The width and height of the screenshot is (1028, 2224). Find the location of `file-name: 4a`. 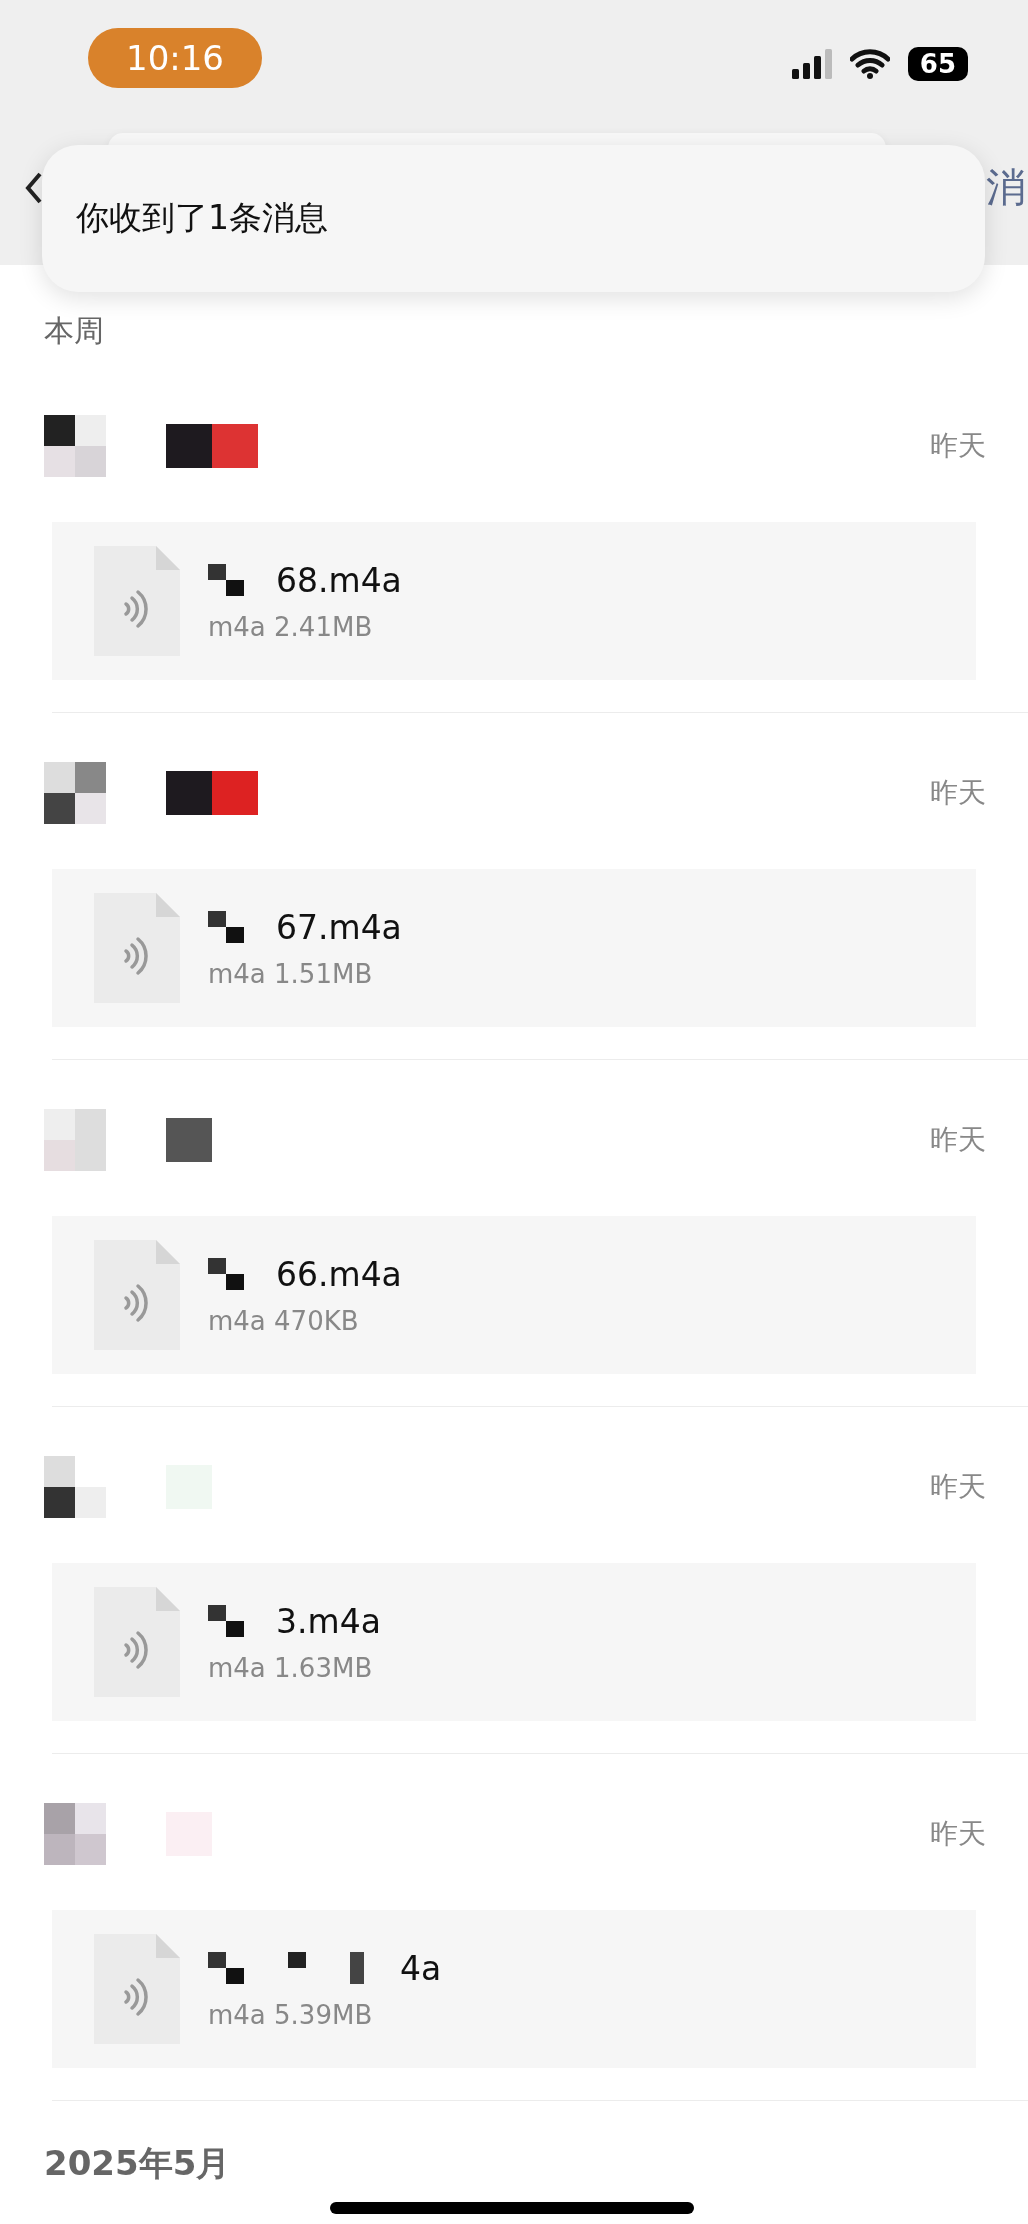

file-name: 4a is located at coordinates (421, 1968).